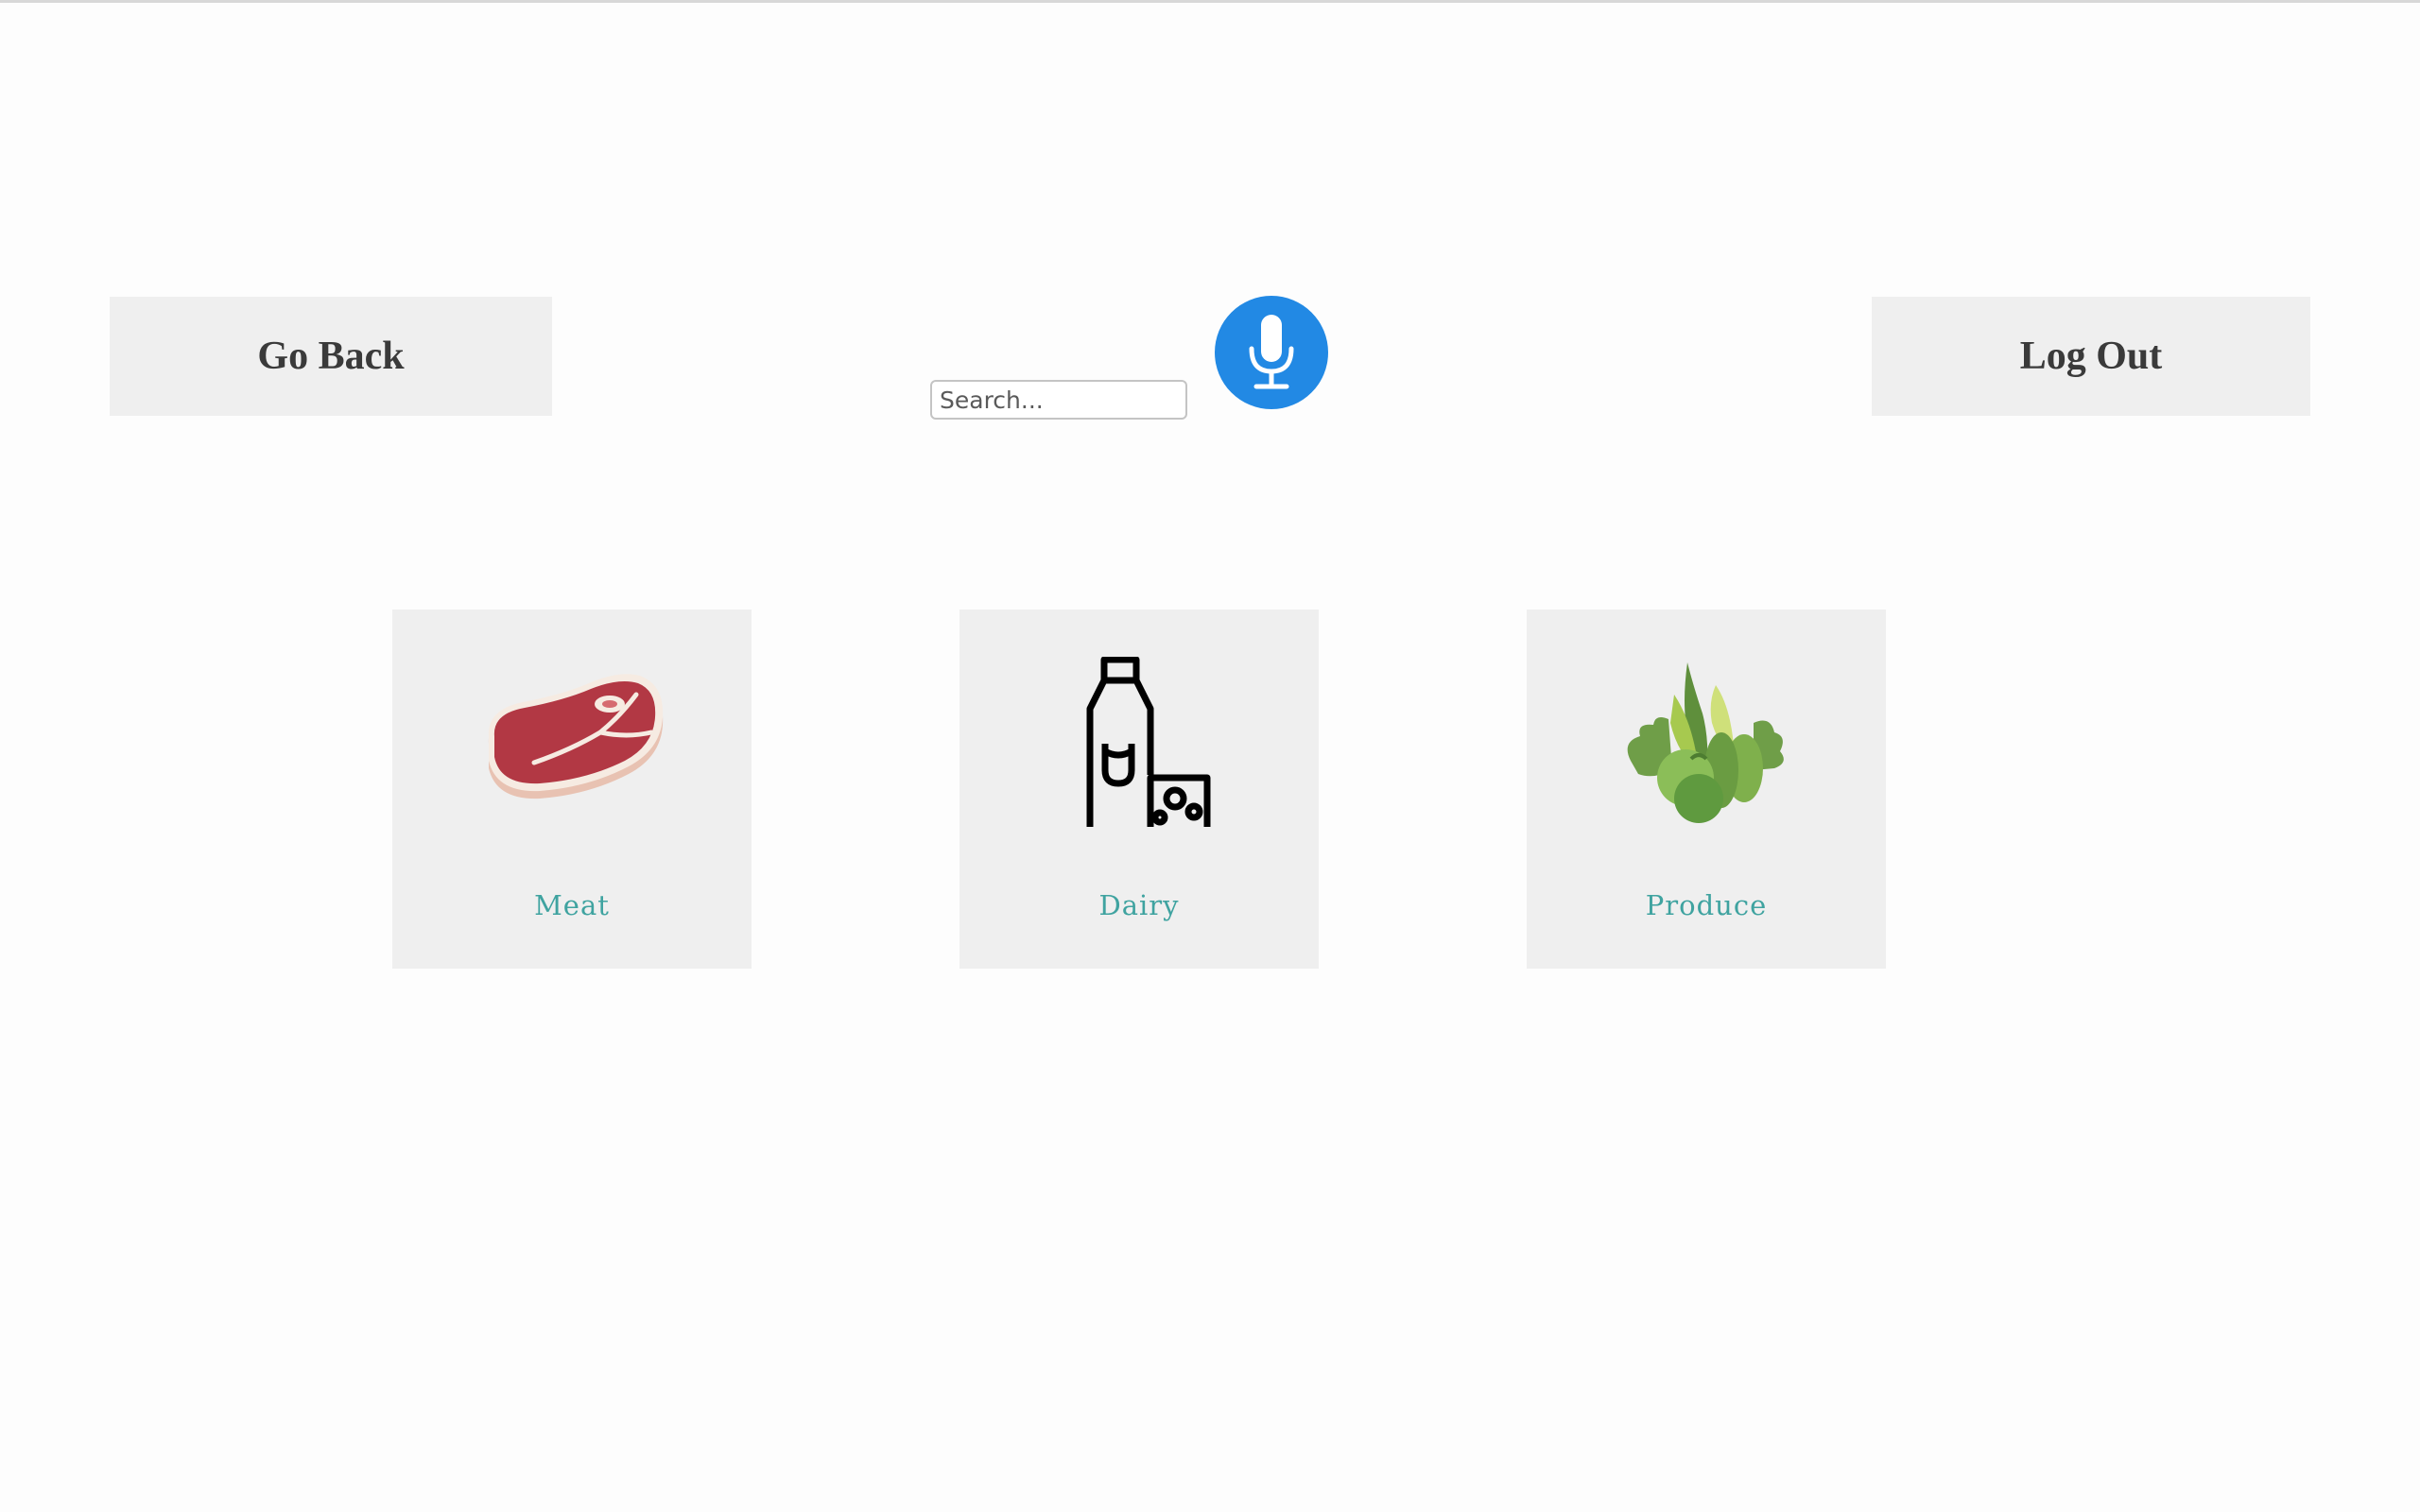 The image size is (2420, 1512). I want to click on milk-cheese-icon, so click(1148, 742).